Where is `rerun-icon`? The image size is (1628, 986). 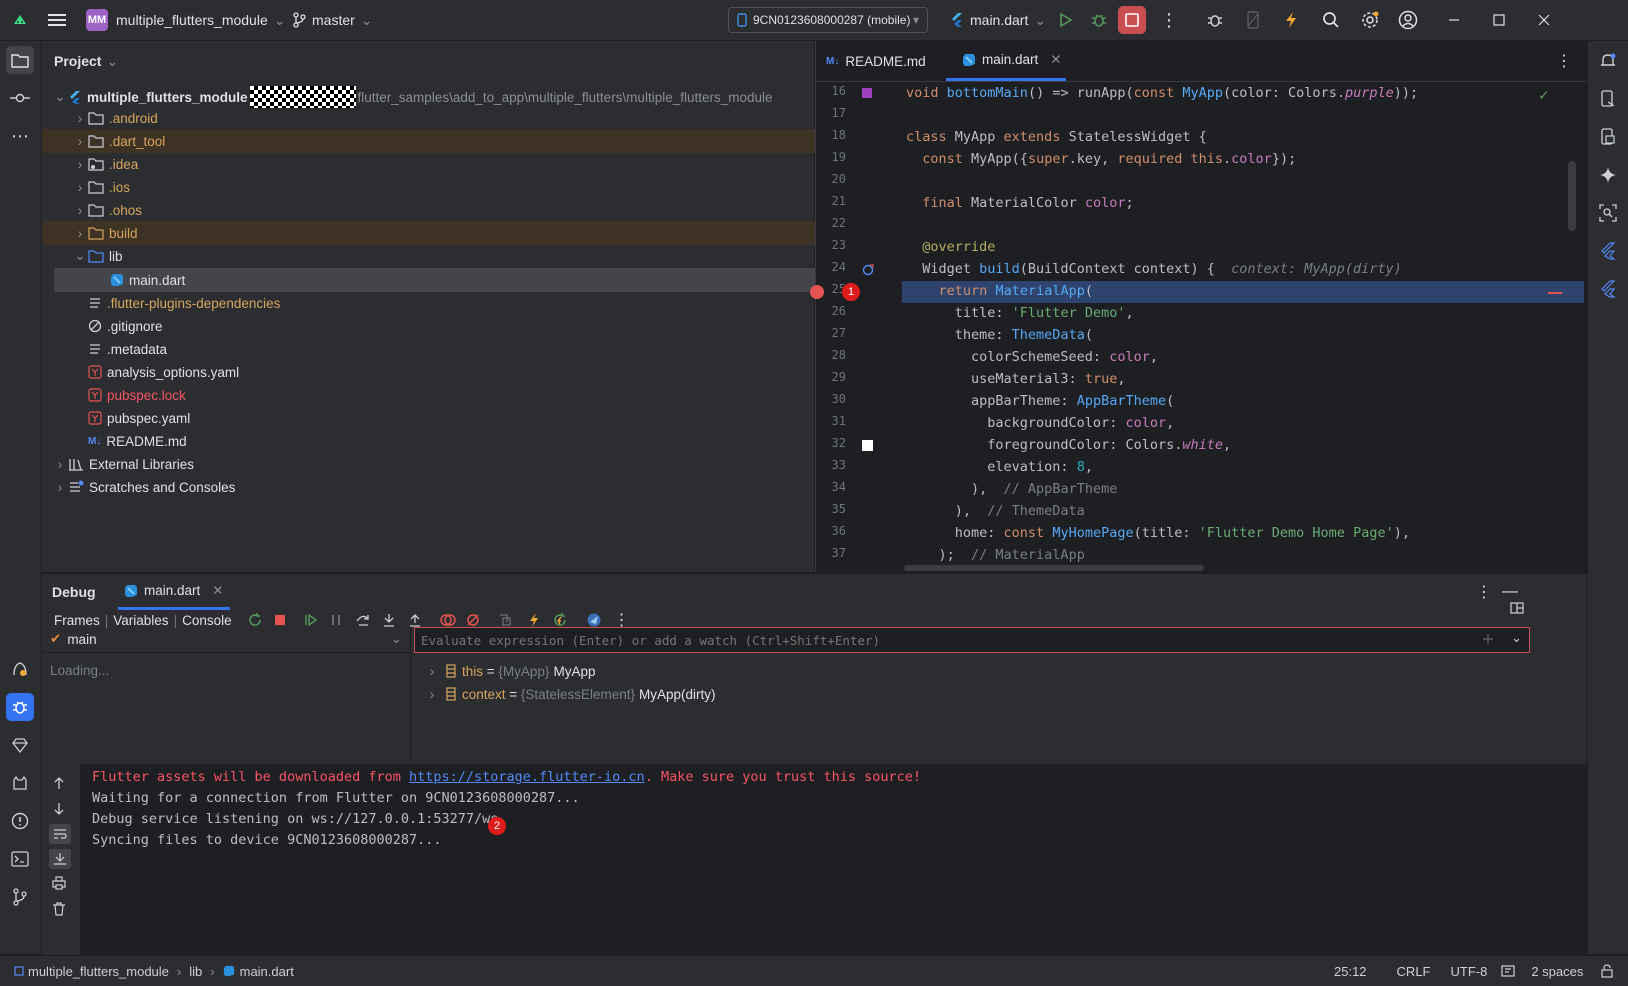 rerun-icon is located at coordinates (255, 620).